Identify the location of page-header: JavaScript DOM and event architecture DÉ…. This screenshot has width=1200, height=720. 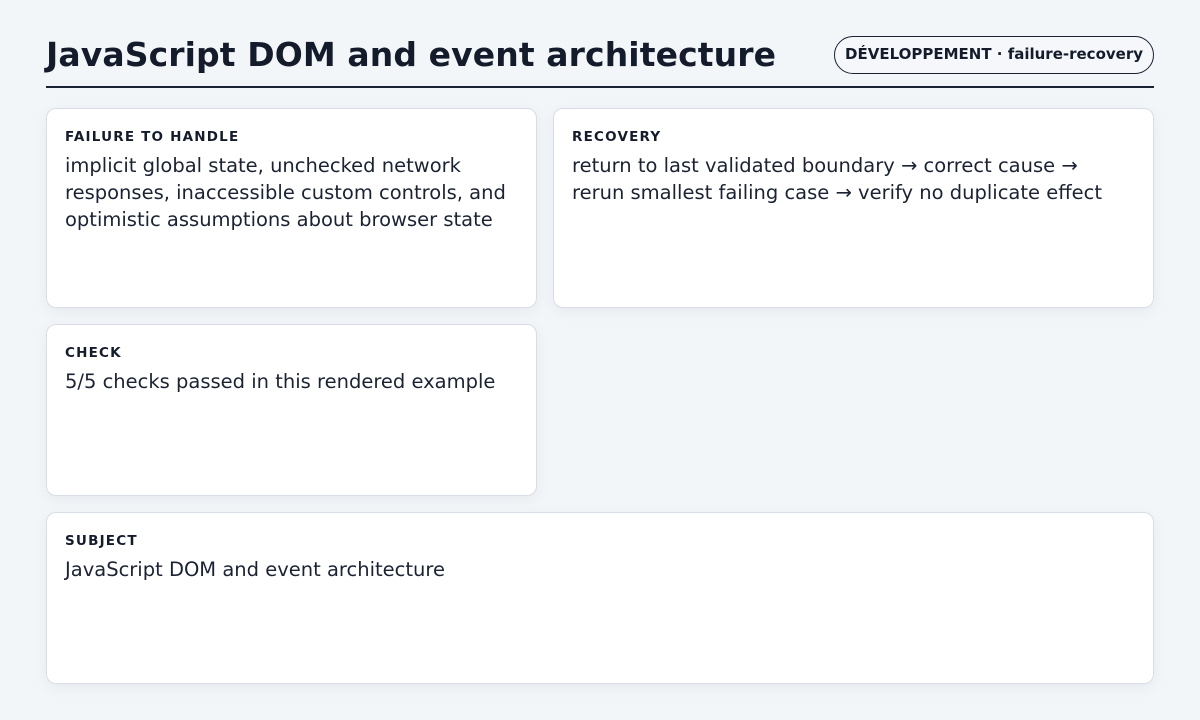
(600, 59).